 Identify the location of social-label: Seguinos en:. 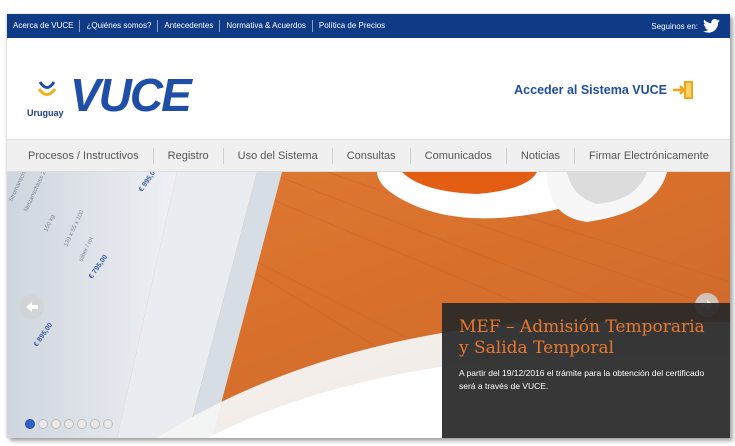
(674, 26).